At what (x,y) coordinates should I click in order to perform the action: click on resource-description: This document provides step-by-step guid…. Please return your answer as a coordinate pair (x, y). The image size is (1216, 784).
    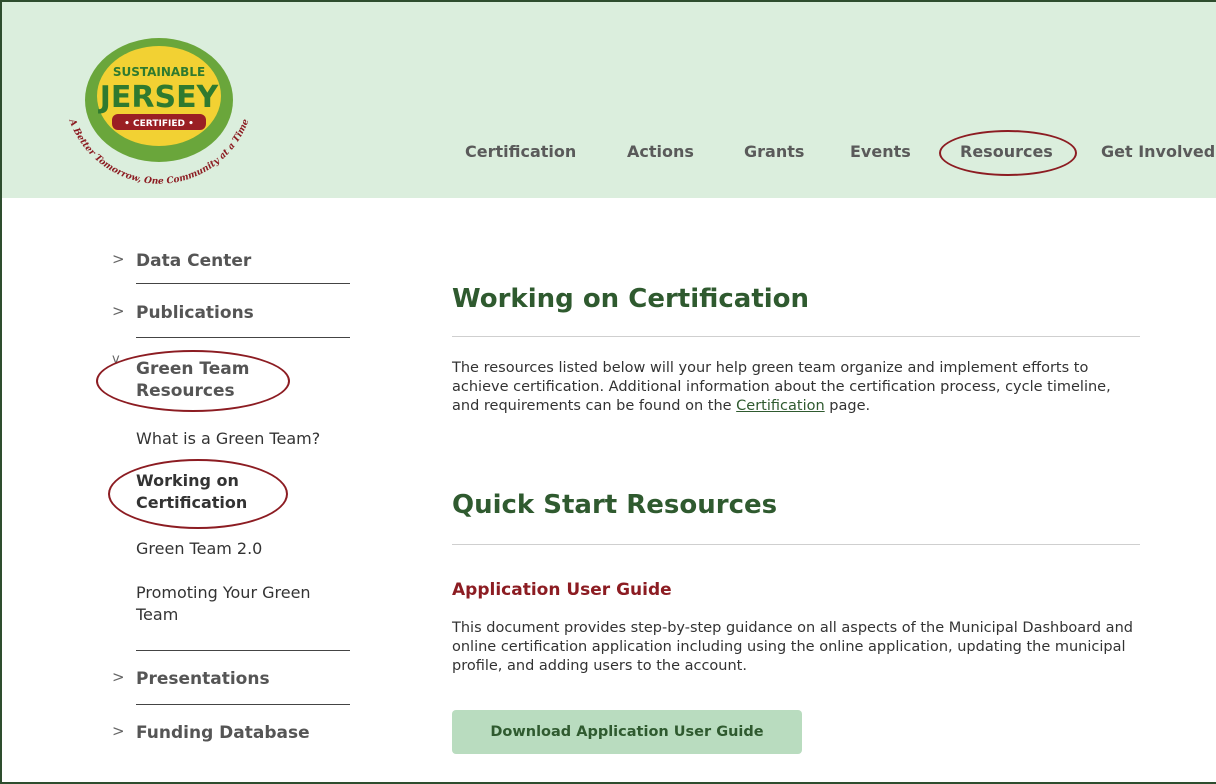
    Looking at the image, I should click on (792, 647).